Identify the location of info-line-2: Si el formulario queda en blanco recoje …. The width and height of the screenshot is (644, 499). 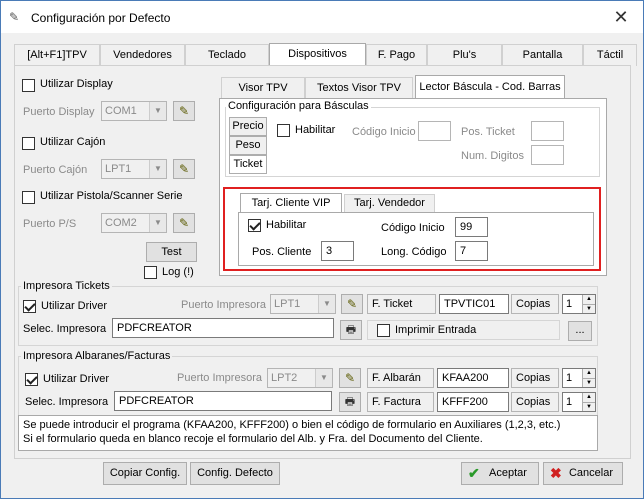
(253, 439).